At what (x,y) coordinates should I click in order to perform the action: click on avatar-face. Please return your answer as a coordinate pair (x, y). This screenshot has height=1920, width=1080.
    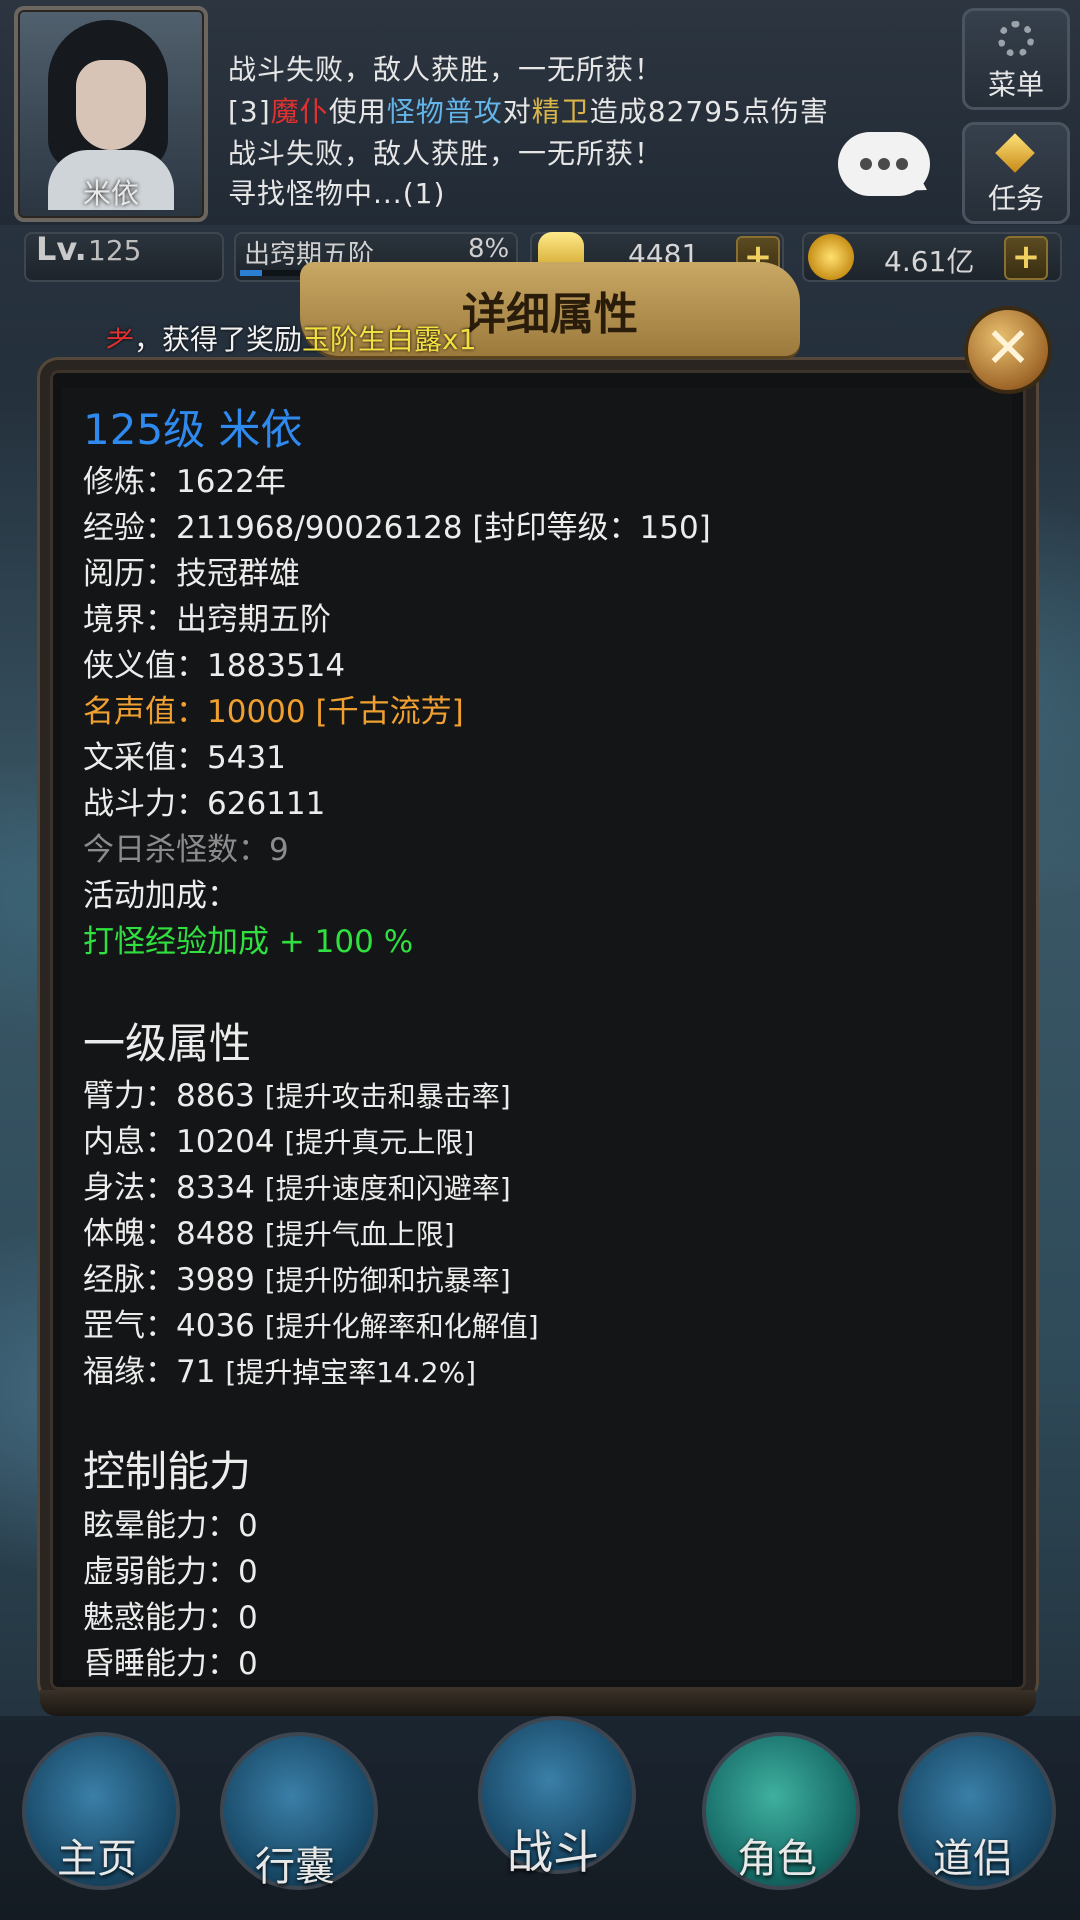
    Looking at the image, I should click on (111, 105).